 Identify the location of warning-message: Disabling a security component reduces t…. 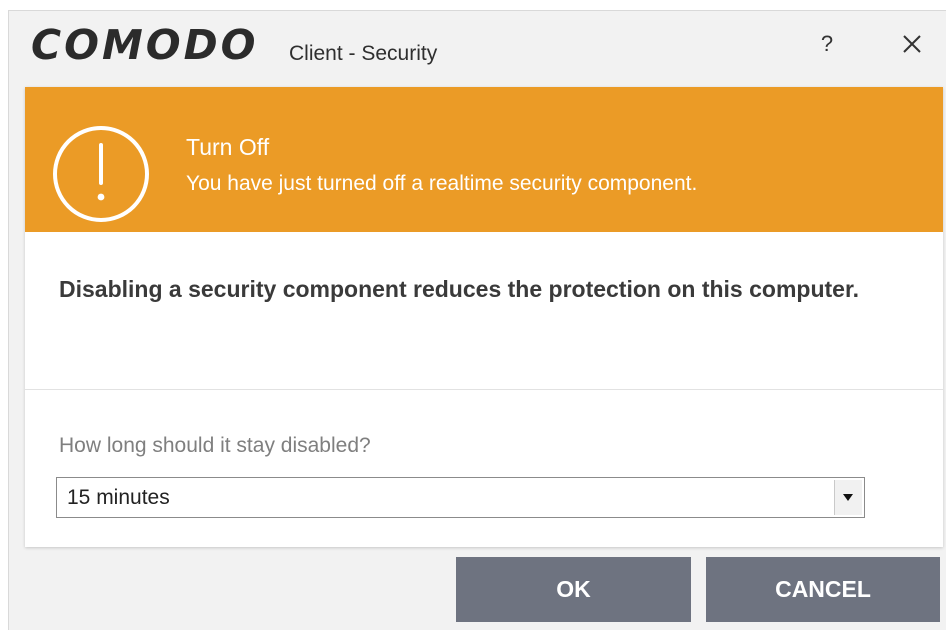
(459, 289).